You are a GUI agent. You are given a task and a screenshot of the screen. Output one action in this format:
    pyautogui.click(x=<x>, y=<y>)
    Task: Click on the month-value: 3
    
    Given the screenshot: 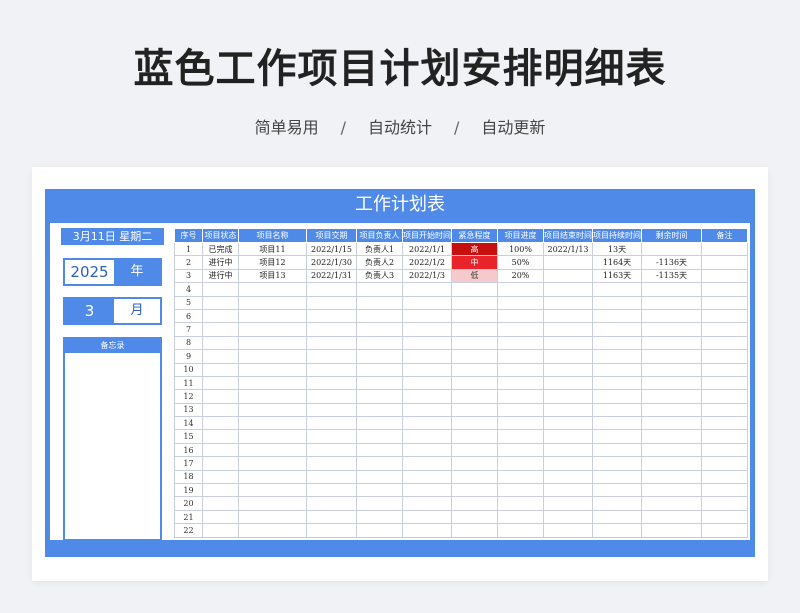 What is the action you would take?
    pyautogui.click(x=89, y=311)
    